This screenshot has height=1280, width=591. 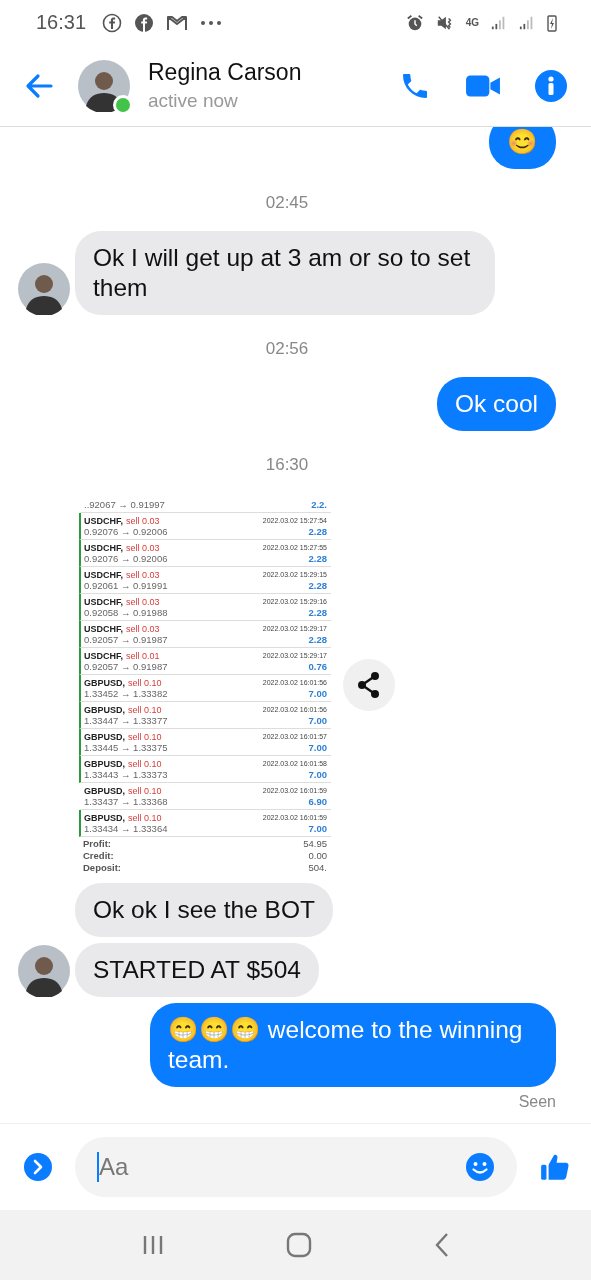 I want to click on trade-prices: 1.33445 → 1.33375, so click(x=126, y=747).